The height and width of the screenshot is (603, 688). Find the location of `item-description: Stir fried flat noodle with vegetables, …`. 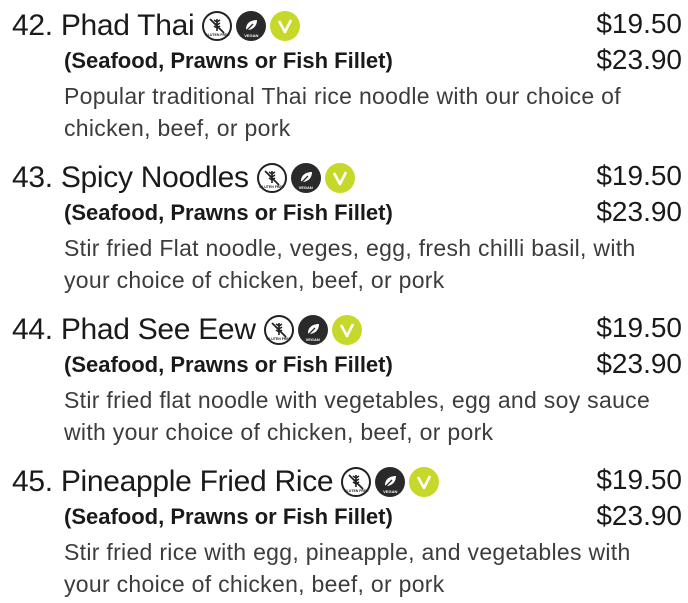

item-description: Stir fried flat noodle with vegetables, … is located at coordinates (357, 416).